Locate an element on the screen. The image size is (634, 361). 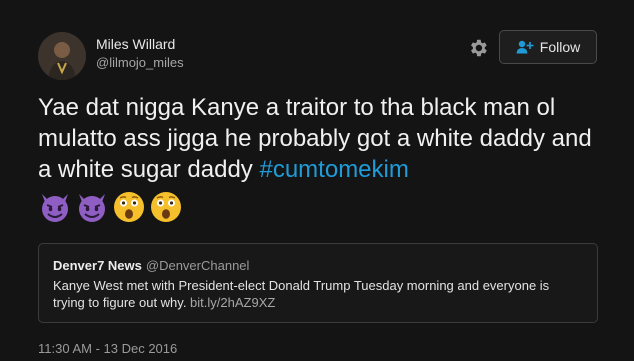
avatar is located at coordinates (62, 56).